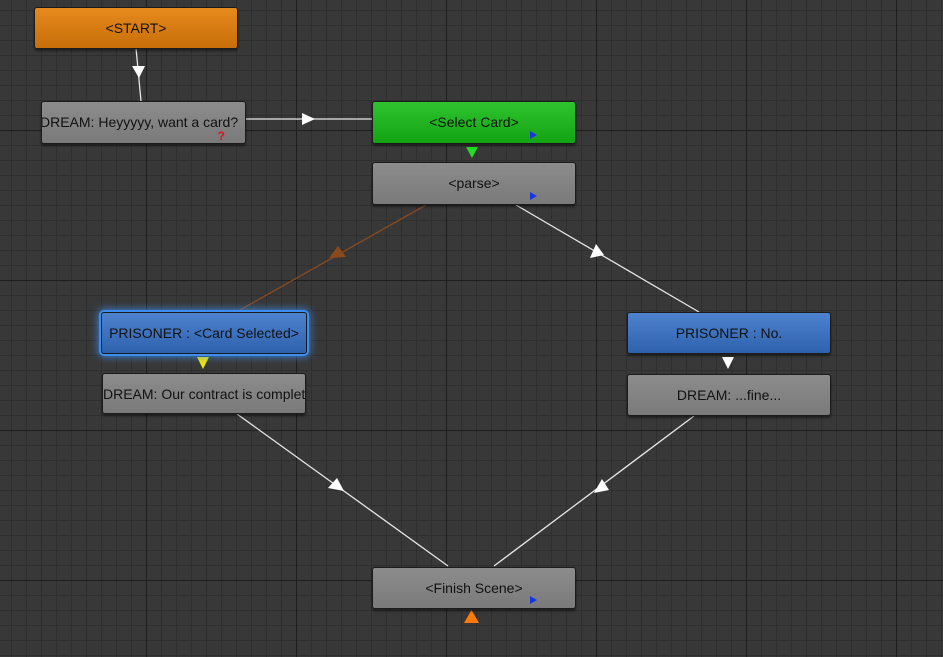  What do you see at coordinates (728, 363) in the screenshot?
I see `port-marker-white-icon` at bounding box center [728, 363].